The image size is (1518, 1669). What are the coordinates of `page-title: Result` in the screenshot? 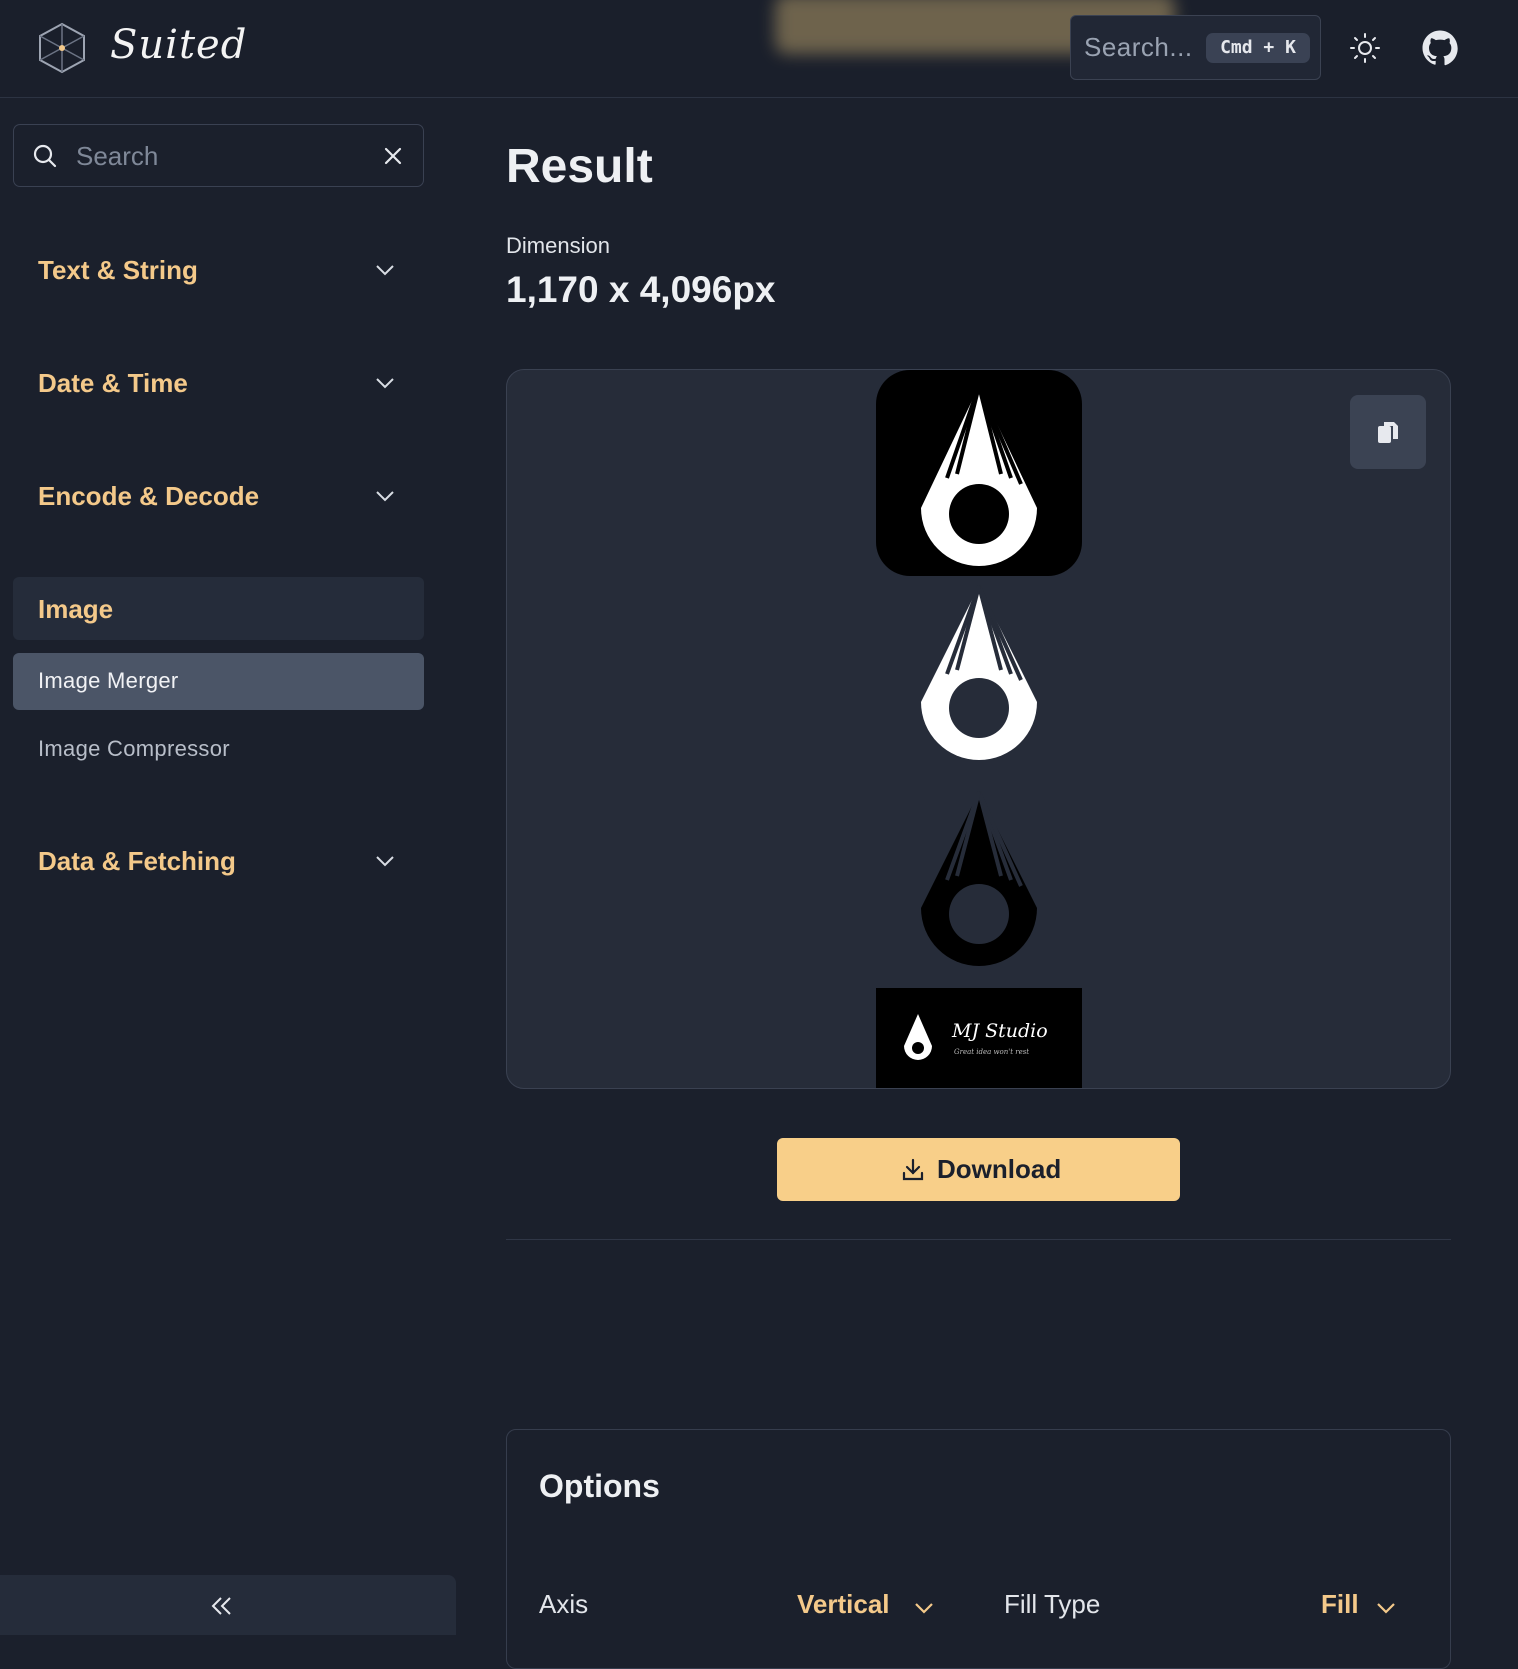 It's located at (579, 166).